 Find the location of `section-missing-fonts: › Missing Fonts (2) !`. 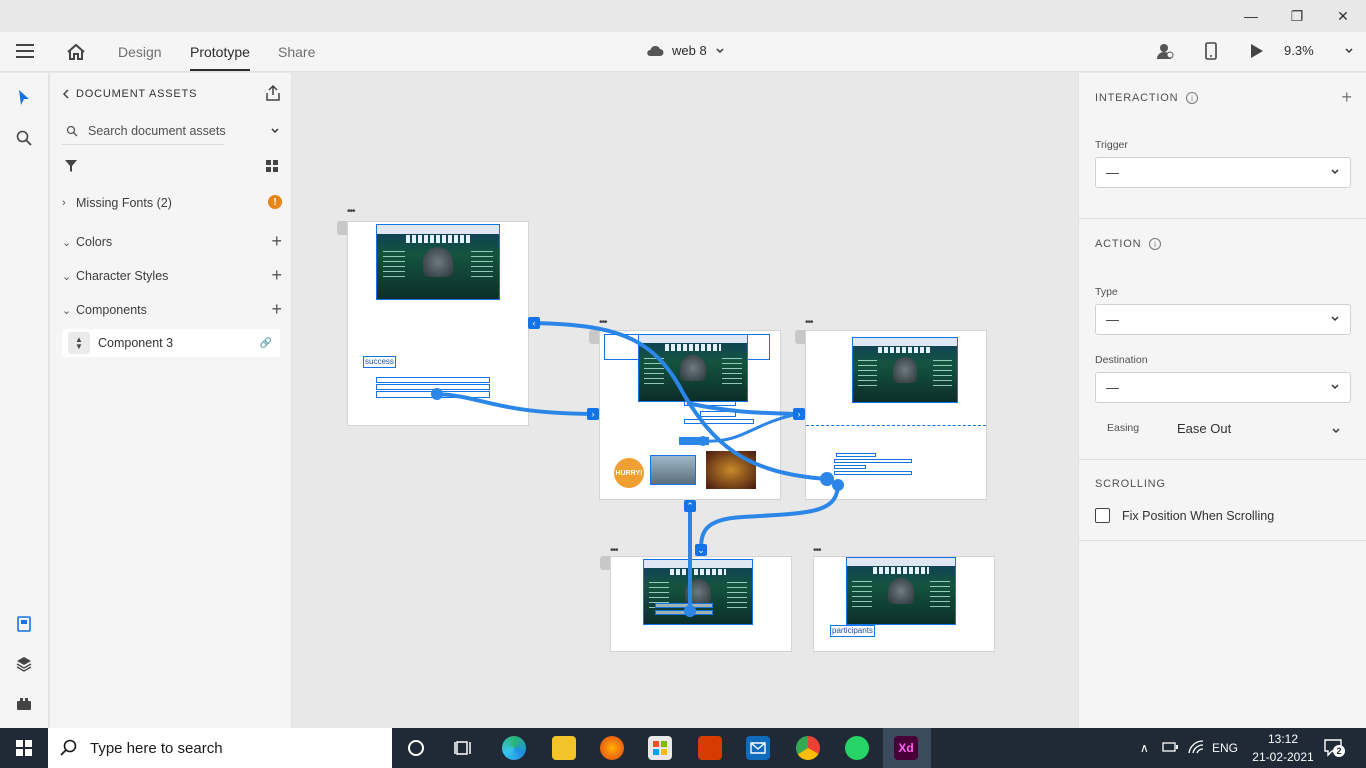

section-missing-fonts: › Missing Fonts (2) ! is located at coordinates (172, 203).